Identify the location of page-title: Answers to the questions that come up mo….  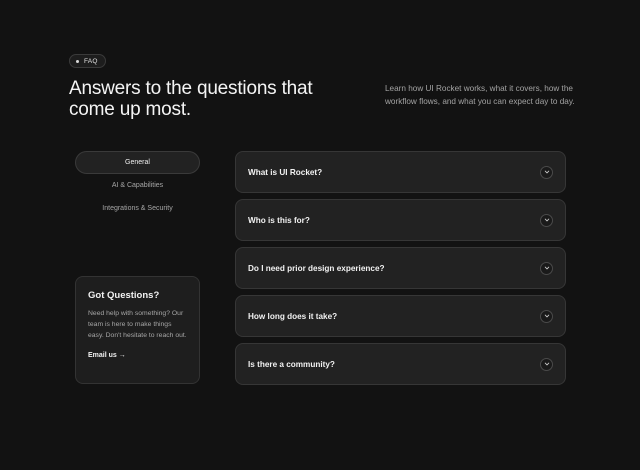
(191, 99).